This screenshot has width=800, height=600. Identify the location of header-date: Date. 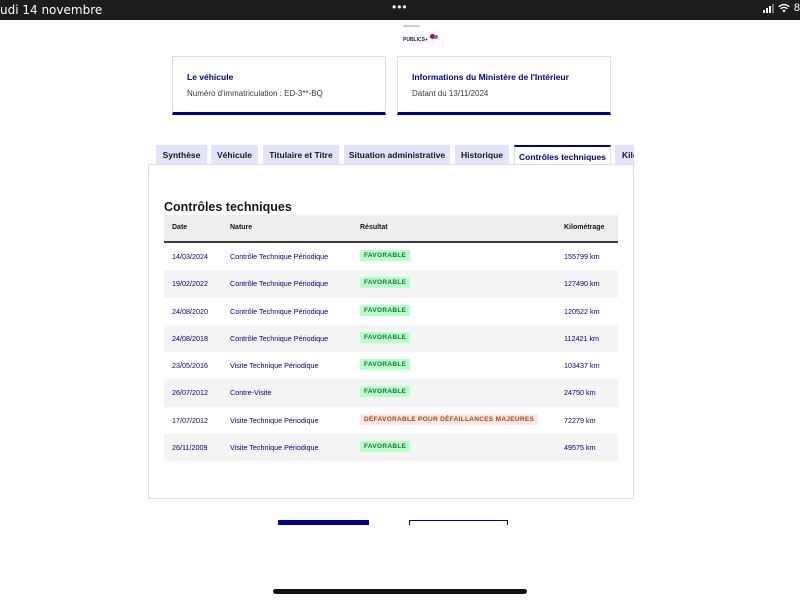
(180, 227).